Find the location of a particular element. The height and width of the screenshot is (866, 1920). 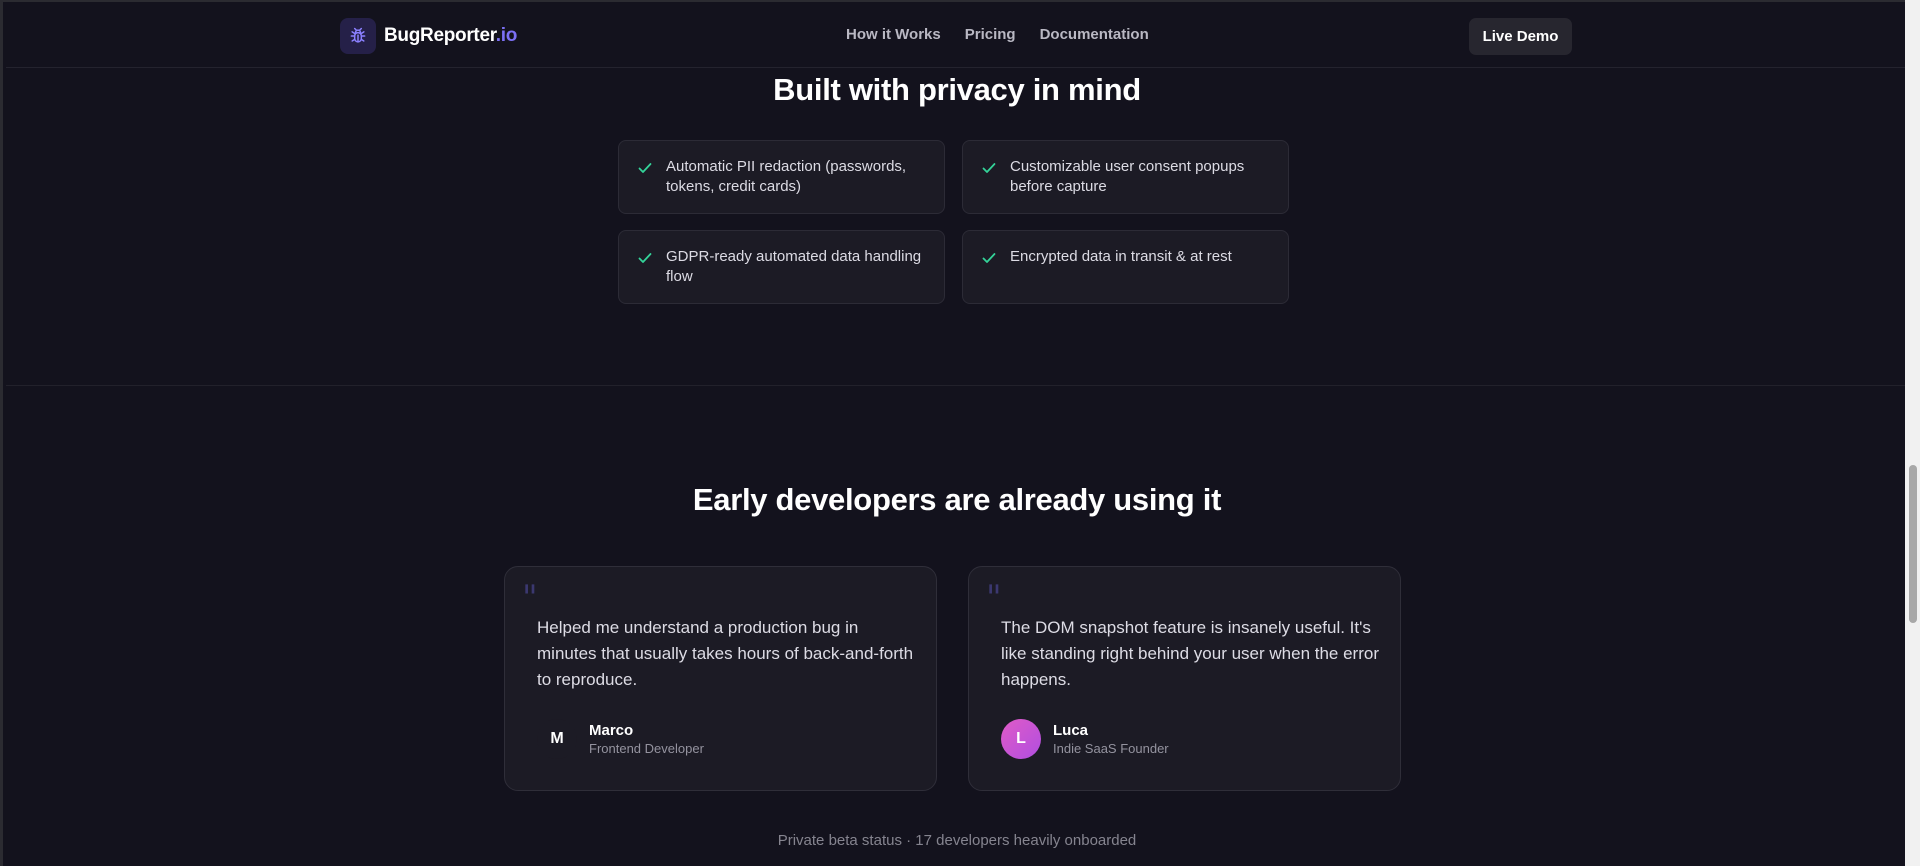

scrollbar-thumb is located at coordinates (1913, 544).